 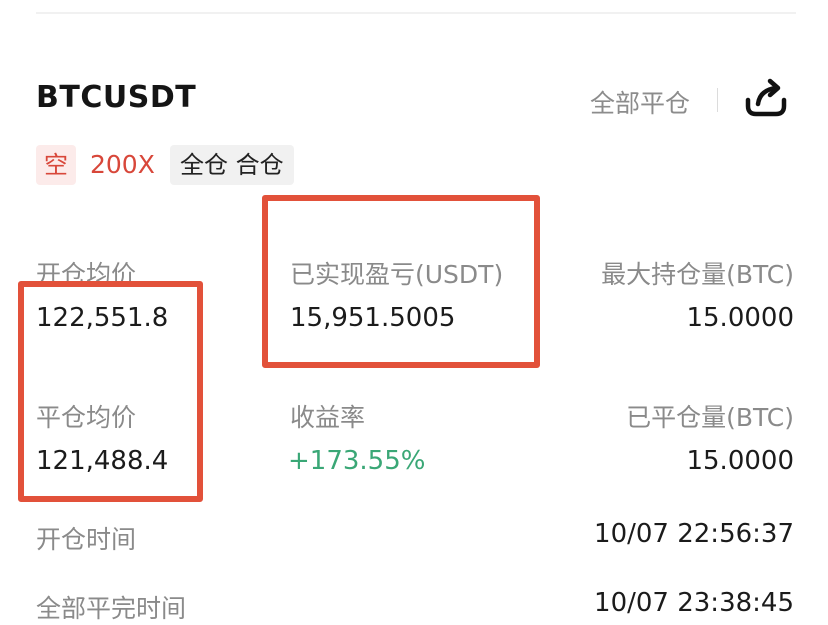 I want to click on header-divider, so click(x=717, y=100).